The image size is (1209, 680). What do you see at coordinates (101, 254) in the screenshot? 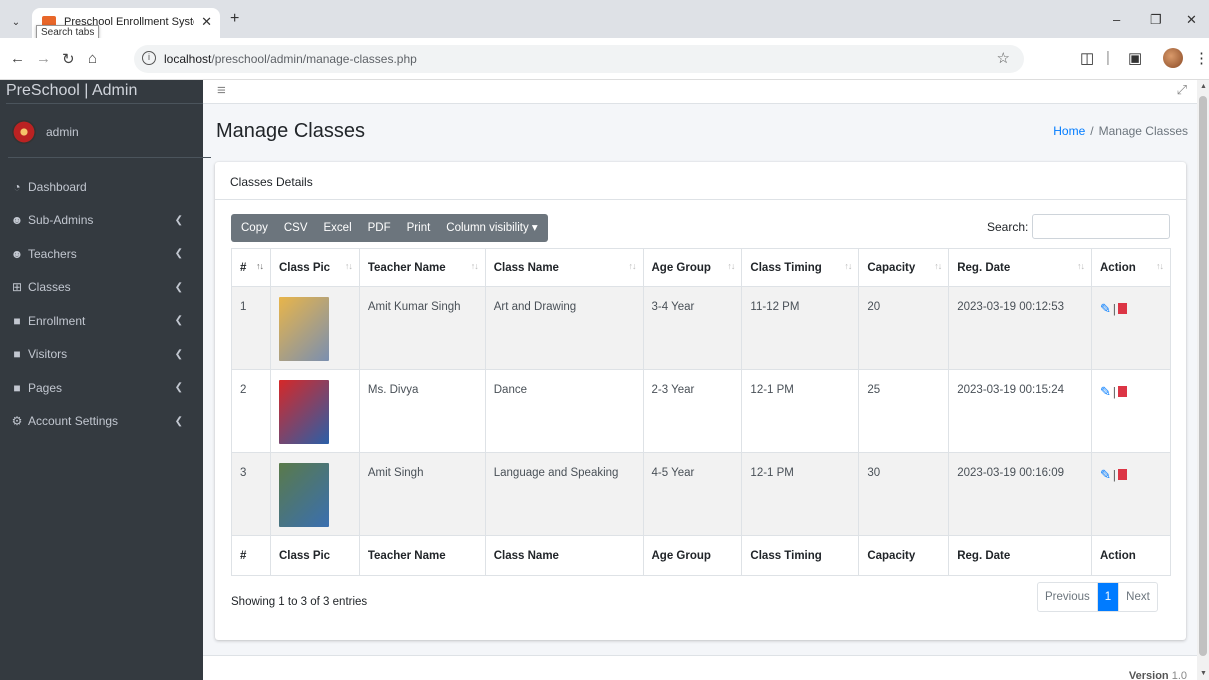
I see `sidebar-item-teachers: ☻ Teachers ❮` at bounding box center [101, 254].